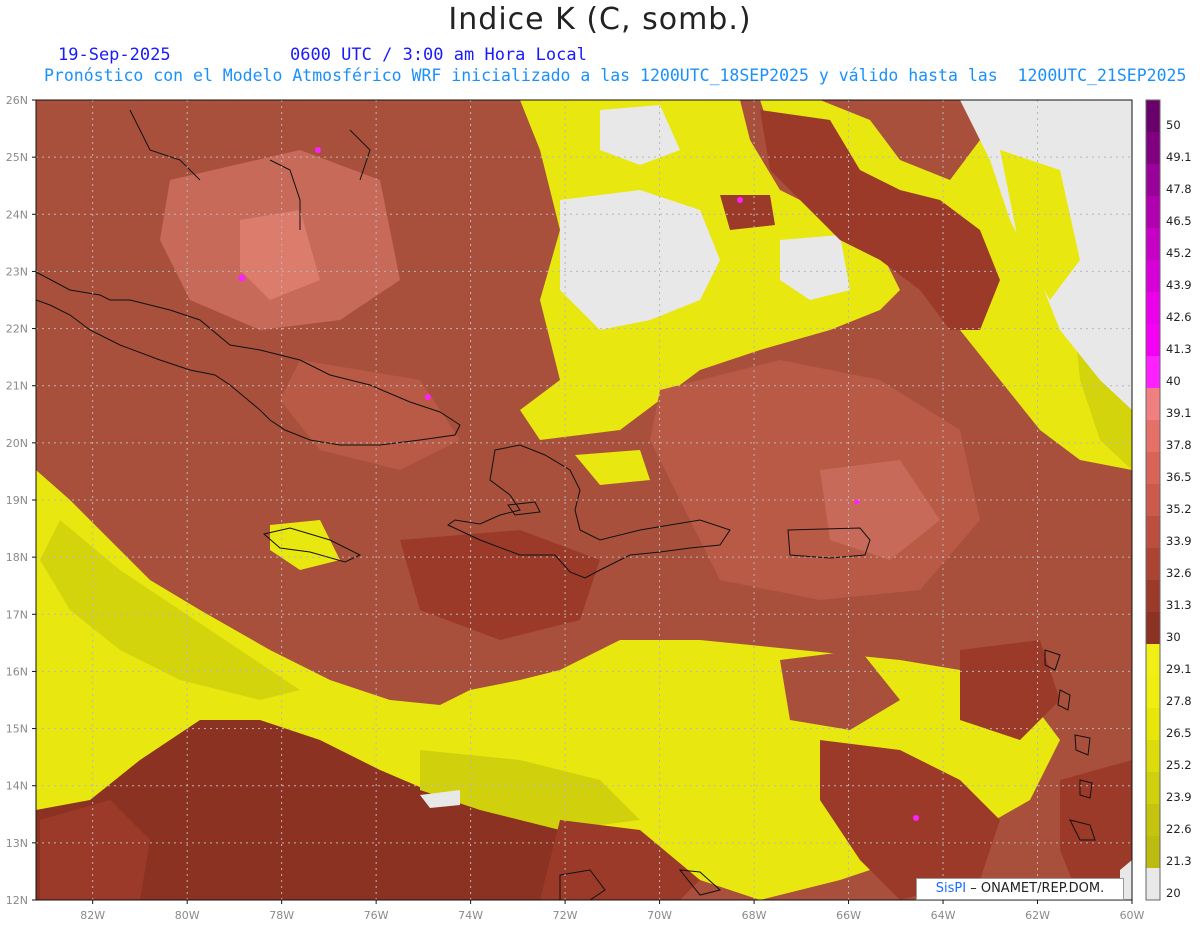 This screenshot has height=927, width=1200. What do you see at coordinates (17, 557) in the screenshot?
I see `lat-tick-label: 18N` at bounding box center [17, 557].